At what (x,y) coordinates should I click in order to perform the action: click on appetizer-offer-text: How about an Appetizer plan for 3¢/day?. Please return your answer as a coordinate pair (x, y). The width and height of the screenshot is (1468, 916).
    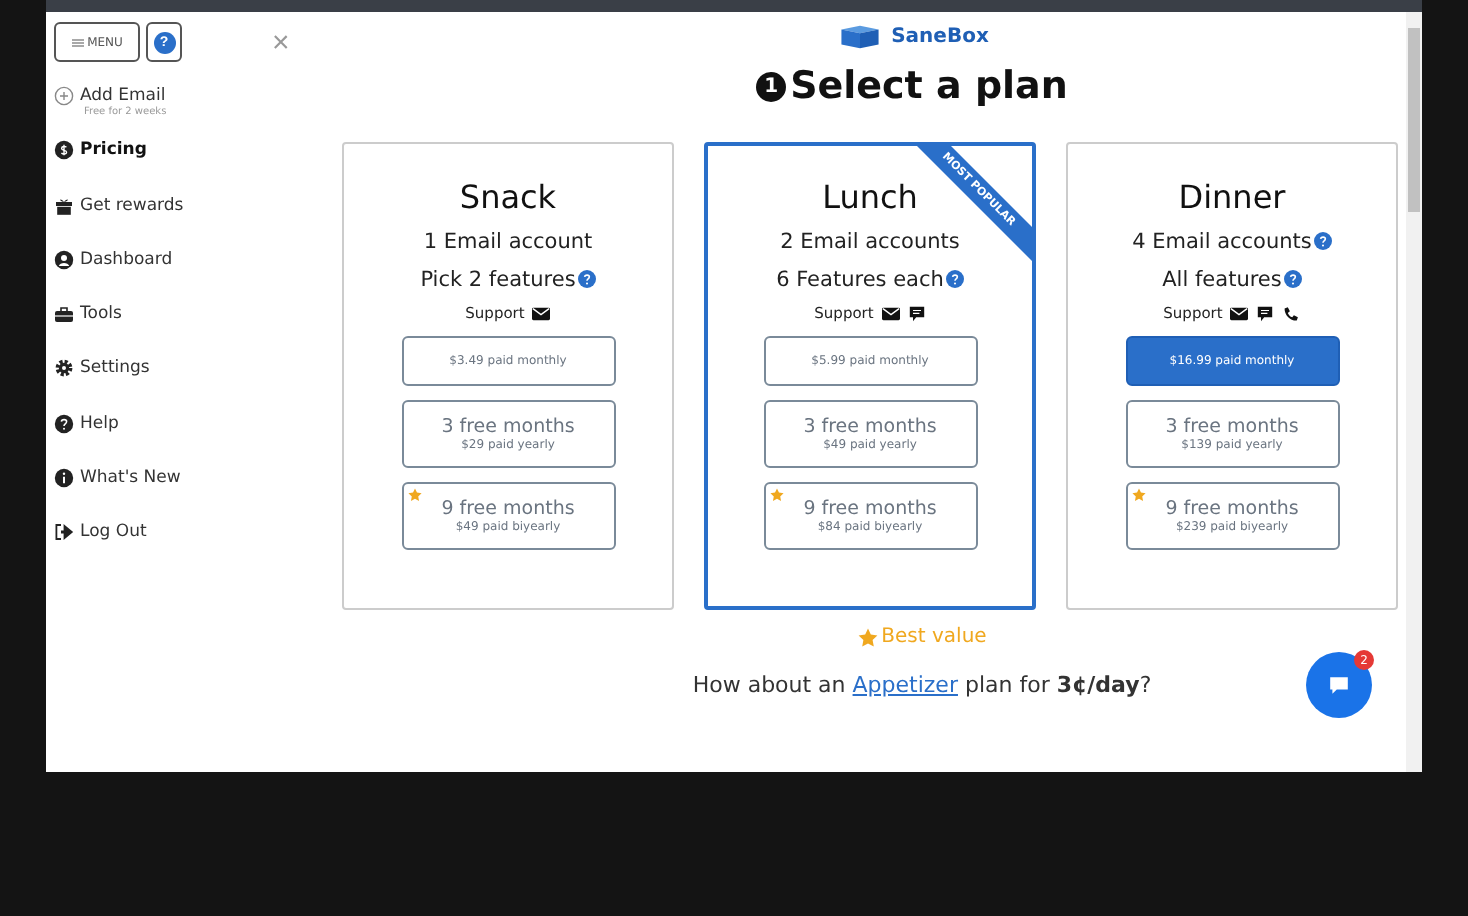
    Looking at the image, I should click on (922, 685).